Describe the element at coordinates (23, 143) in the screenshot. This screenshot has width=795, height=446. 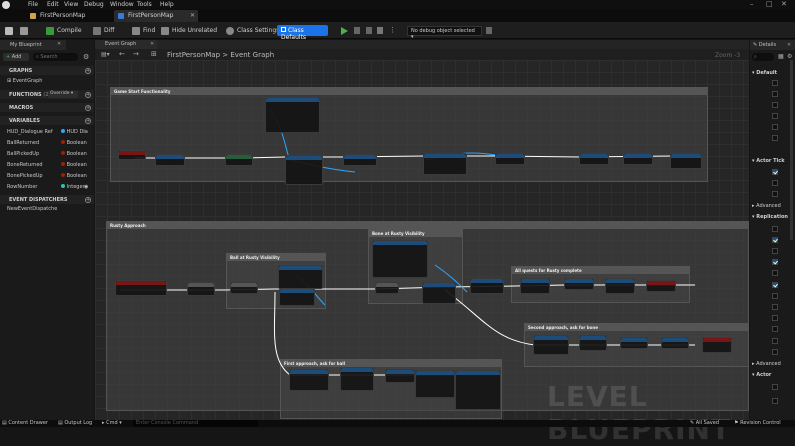
I see `variable-row: BallReturned` at that location.